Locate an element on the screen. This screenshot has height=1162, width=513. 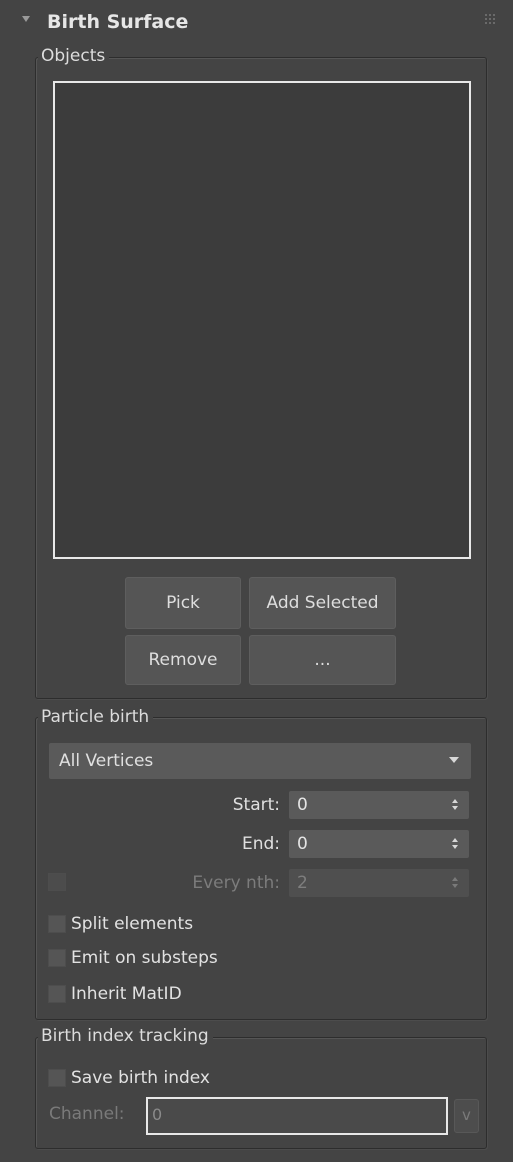
save-birth-index-label: Save birth index is located at coordinates (140, 1078).